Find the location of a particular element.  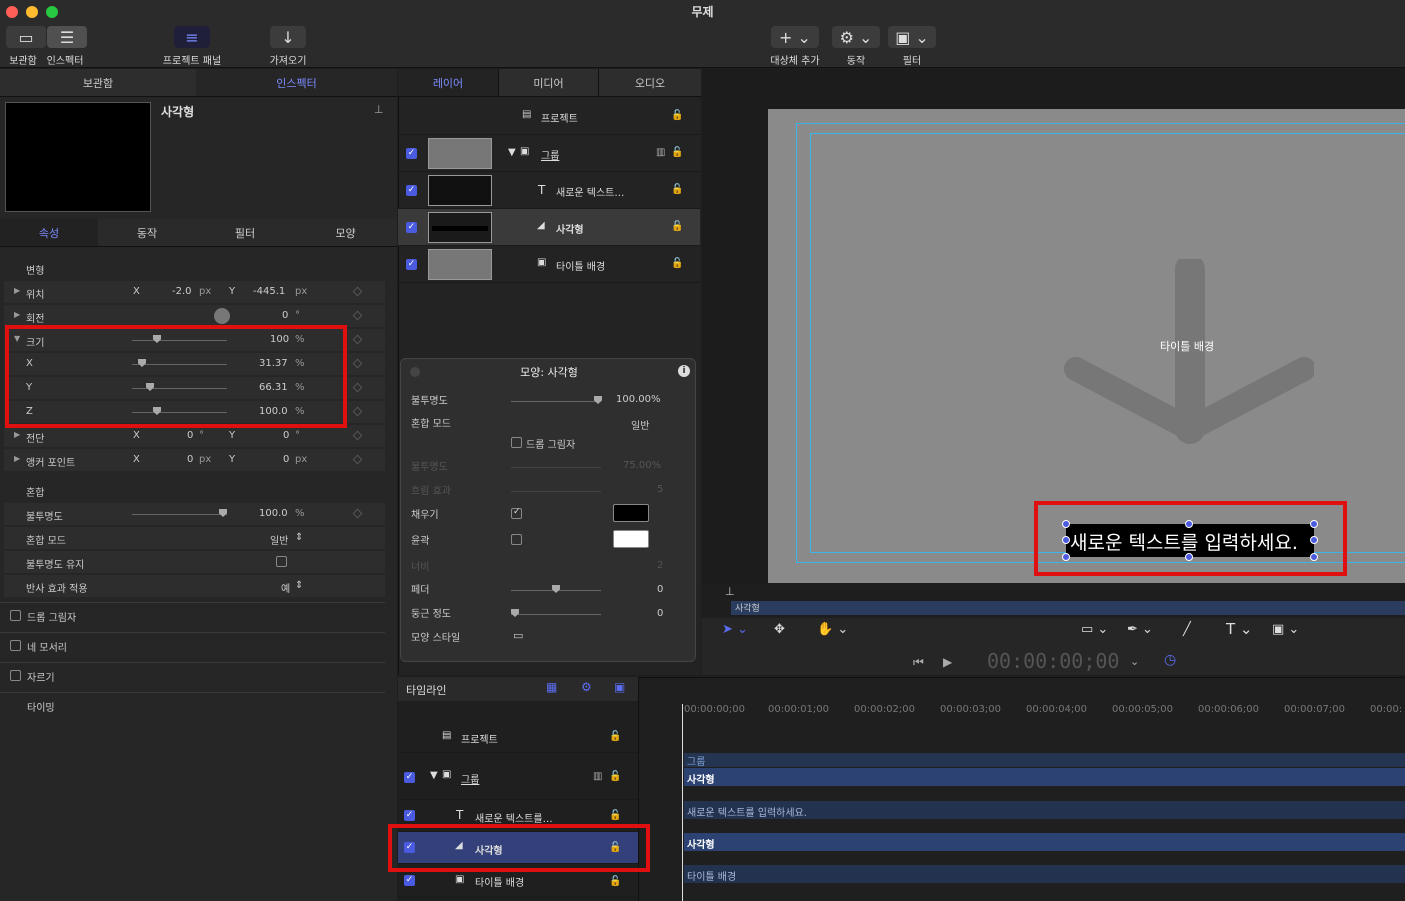

blend-mode-select: 일반 is located at coordinates (279, 539).